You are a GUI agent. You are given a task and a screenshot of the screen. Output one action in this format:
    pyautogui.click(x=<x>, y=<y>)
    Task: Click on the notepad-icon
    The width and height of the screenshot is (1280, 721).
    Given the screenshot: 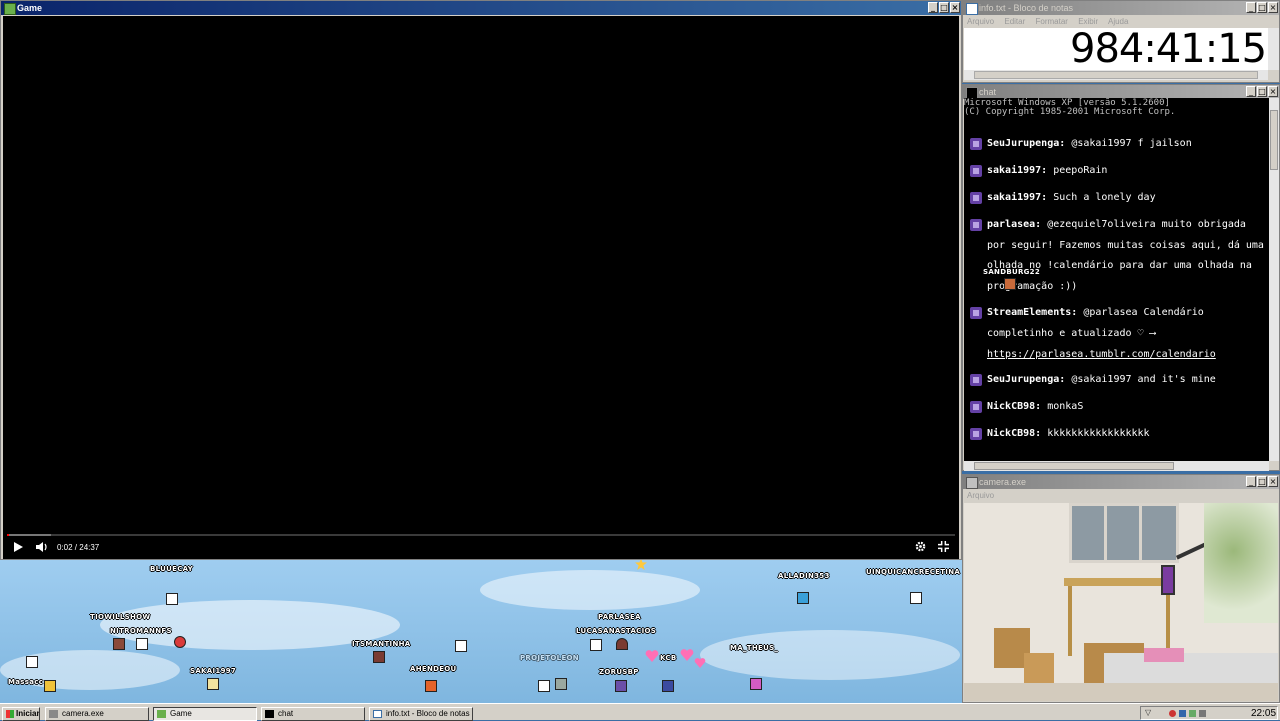 What is the action you would take?
    pyautogui.click(x=377, y=714)
    